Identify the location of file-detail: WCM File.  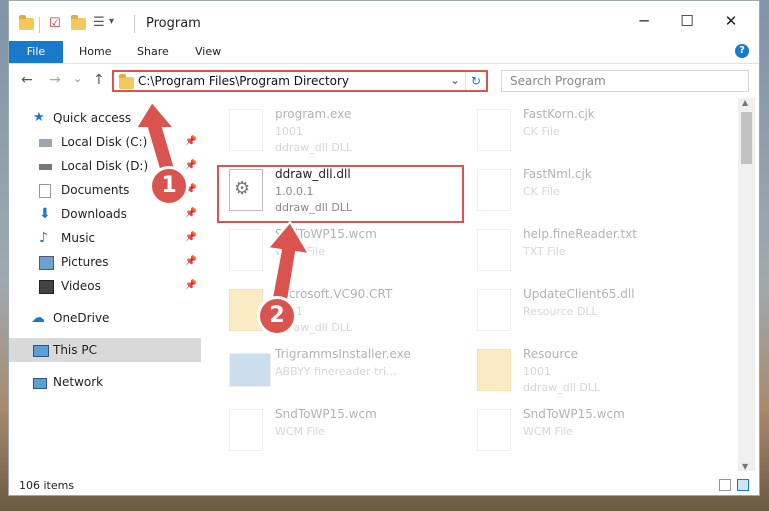
(300, 251).